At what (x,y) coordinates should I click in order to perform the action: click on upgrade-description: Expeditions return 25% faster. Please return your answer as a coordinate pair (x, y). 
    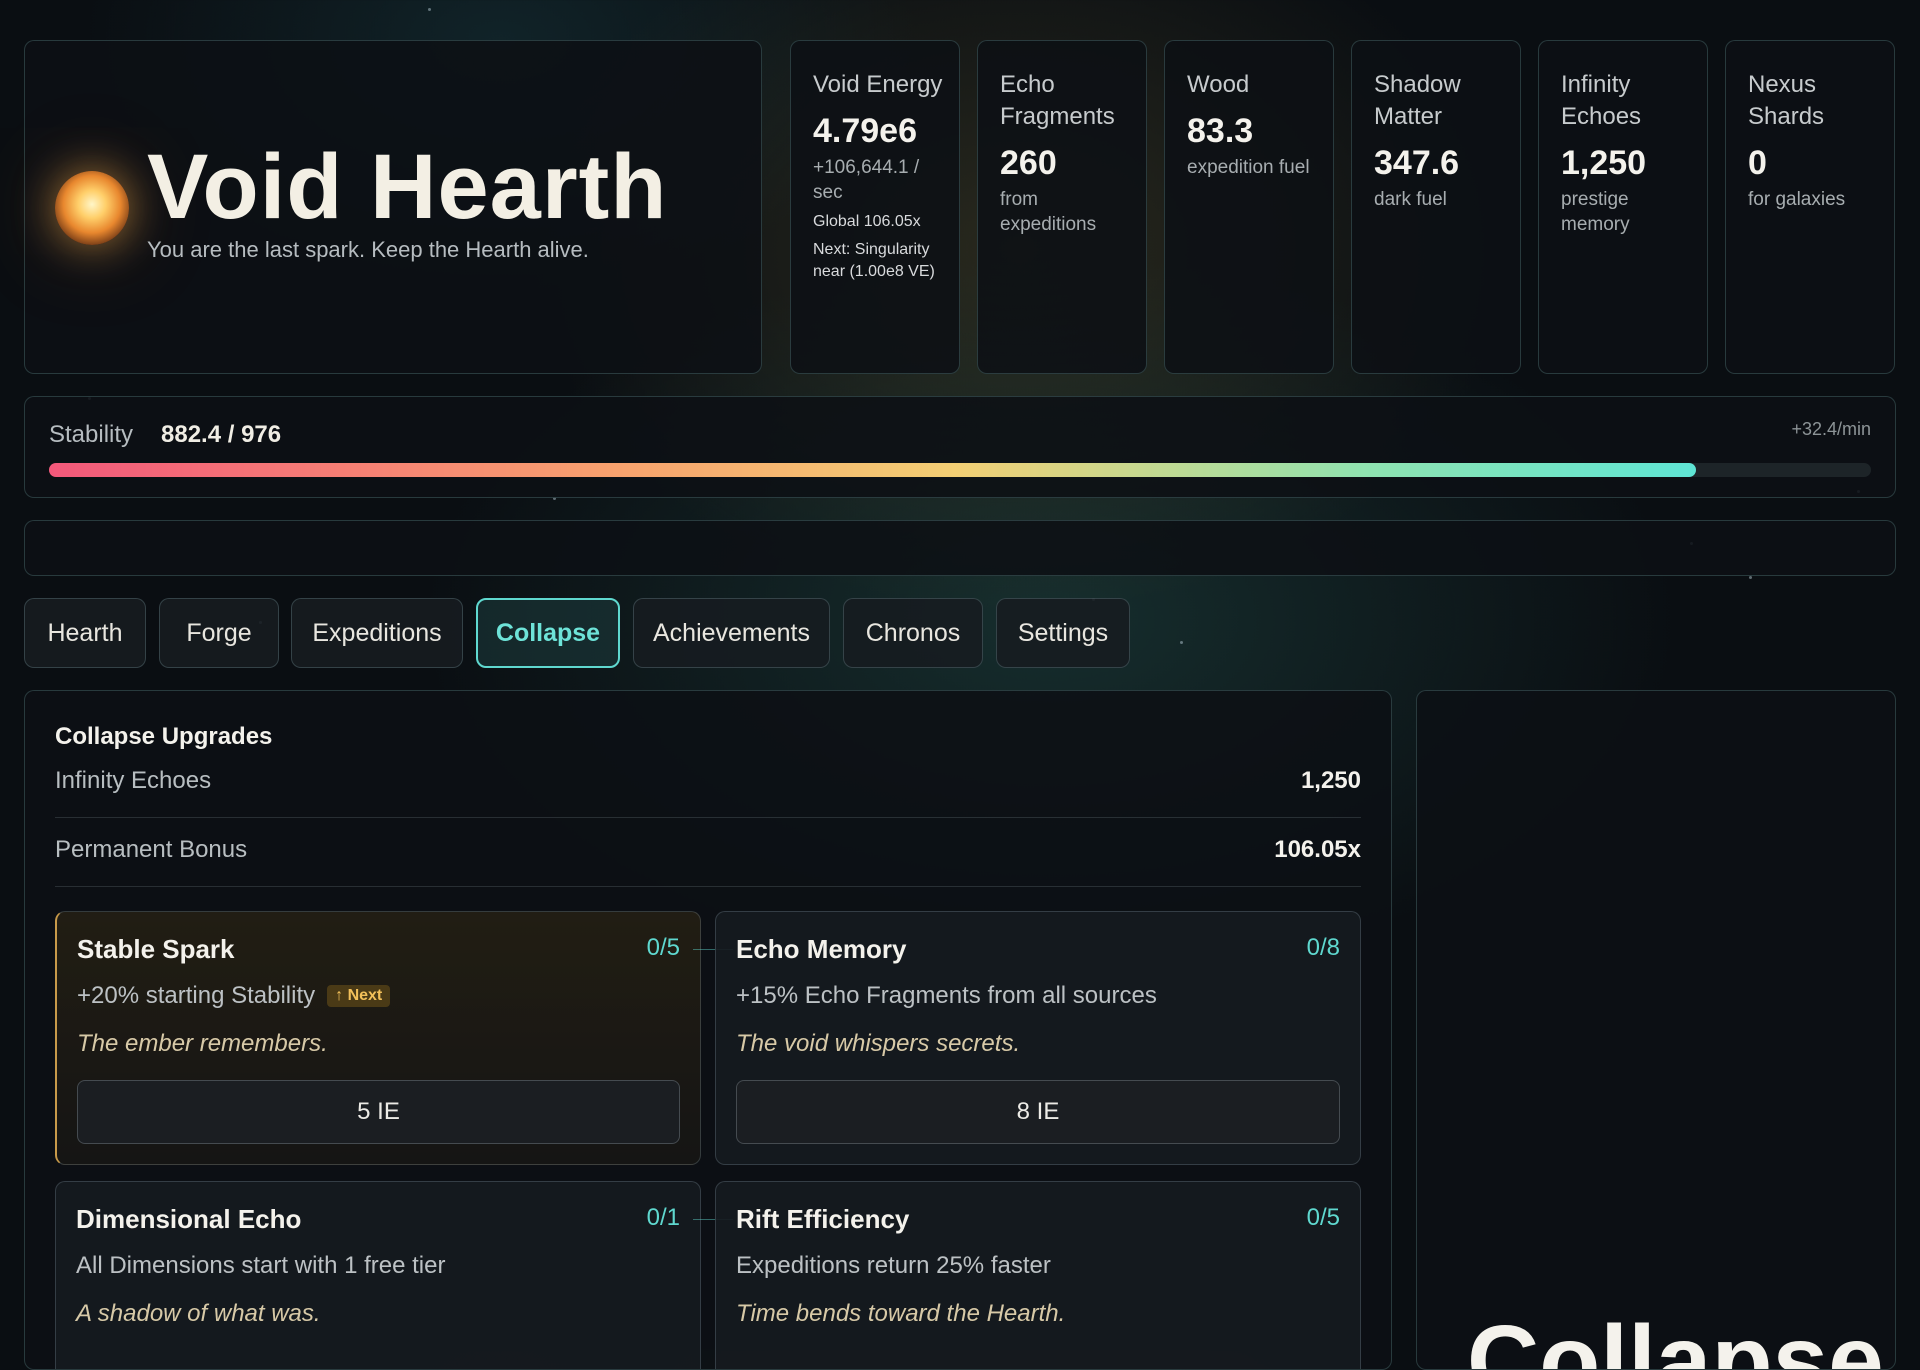
    Looking at the image, I should click on (893, 1265).